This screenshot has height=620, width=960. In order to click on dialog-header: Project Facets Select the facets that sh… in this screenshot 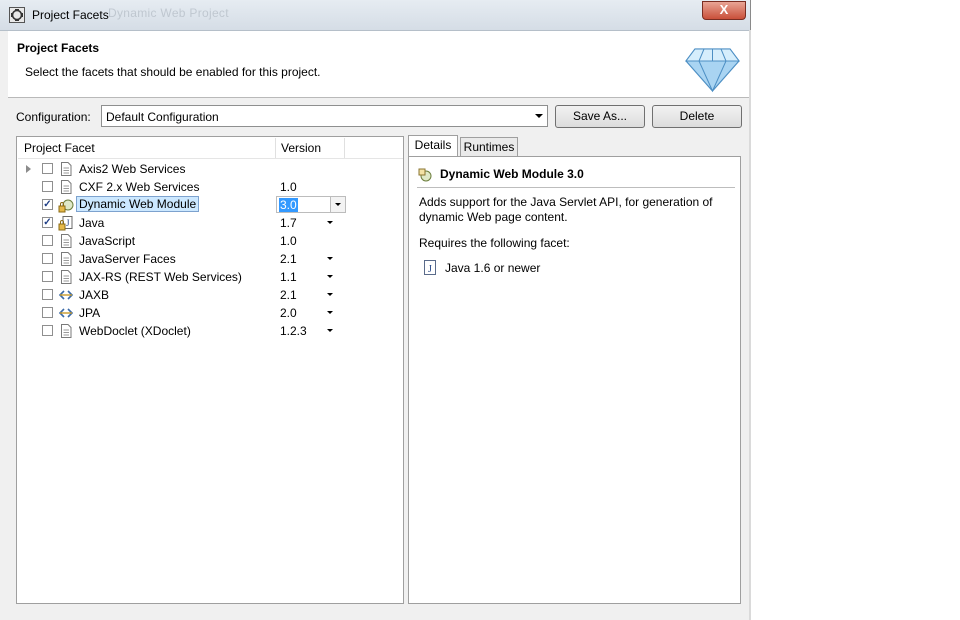, I will do `click(378, 64)`.